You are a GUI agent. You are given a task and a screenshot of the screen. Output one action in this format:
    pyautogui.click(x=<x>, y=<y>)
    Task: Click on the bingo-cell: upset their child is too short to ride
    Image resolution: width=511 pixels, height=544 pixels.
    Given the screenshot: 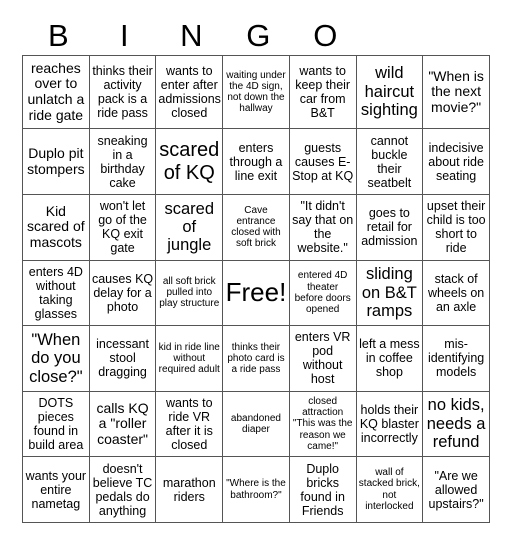 What is the action you would take?
    pyautogui.click(x=456, y=227)
    